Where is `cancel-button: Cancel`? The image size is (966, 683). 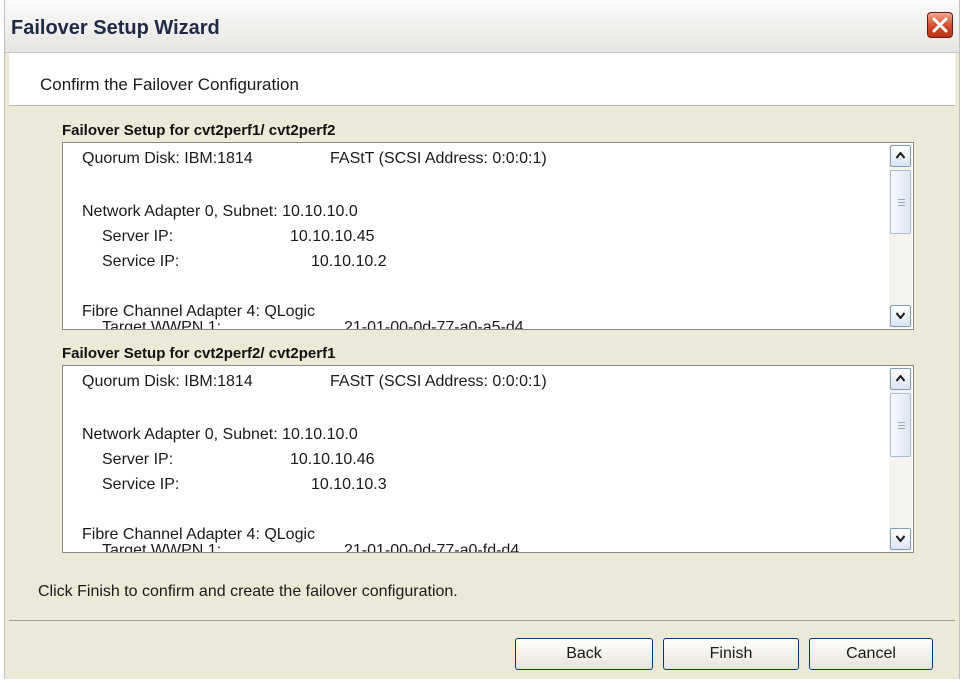 cancel-button: Cancel is located at coordinates (871, 654).